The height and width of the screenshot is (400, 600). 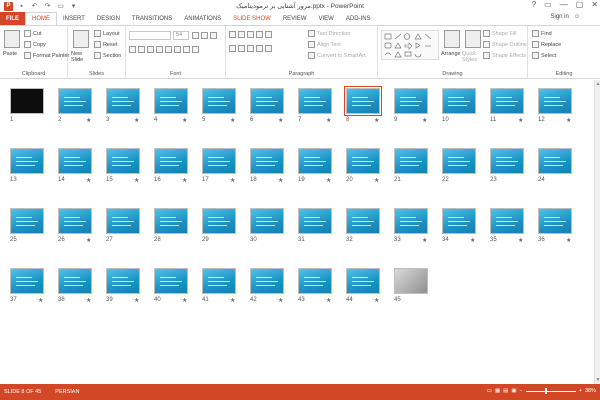 What do you see at coordinates (250, 48) in the screenshot?
I see `align-buttons` at bounding box center [250, 48].